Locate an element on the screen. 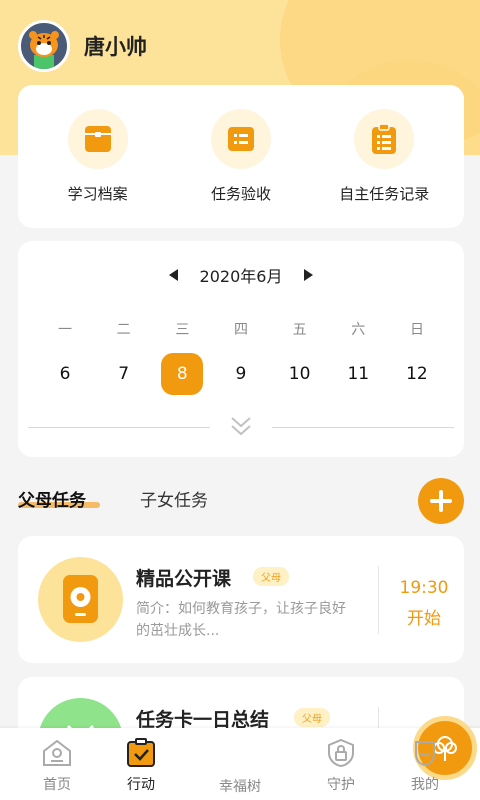 The image size is (480, 800). folder-icon is located at coordinates (97, 139).